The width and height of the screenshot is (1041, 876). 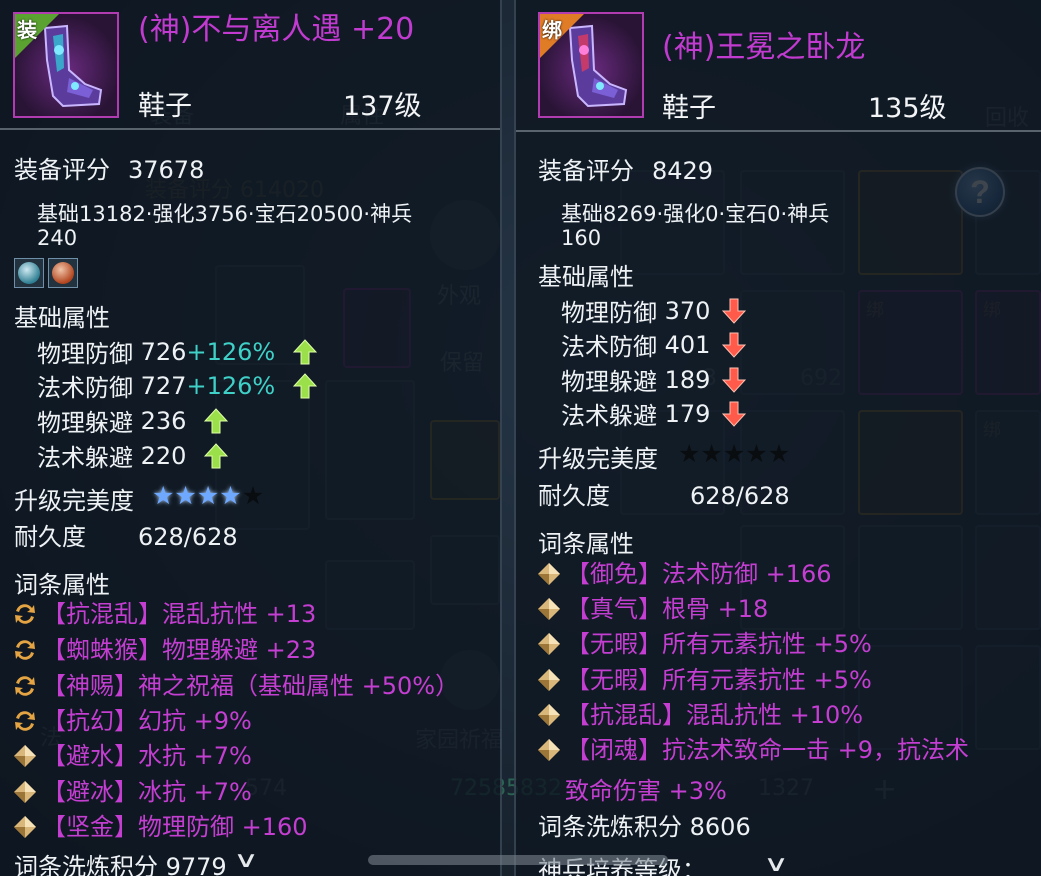 What do you see at coordinates (907, 108) in the screenshot?
I see `item-level: 135级` at bounding box center [907, 108].